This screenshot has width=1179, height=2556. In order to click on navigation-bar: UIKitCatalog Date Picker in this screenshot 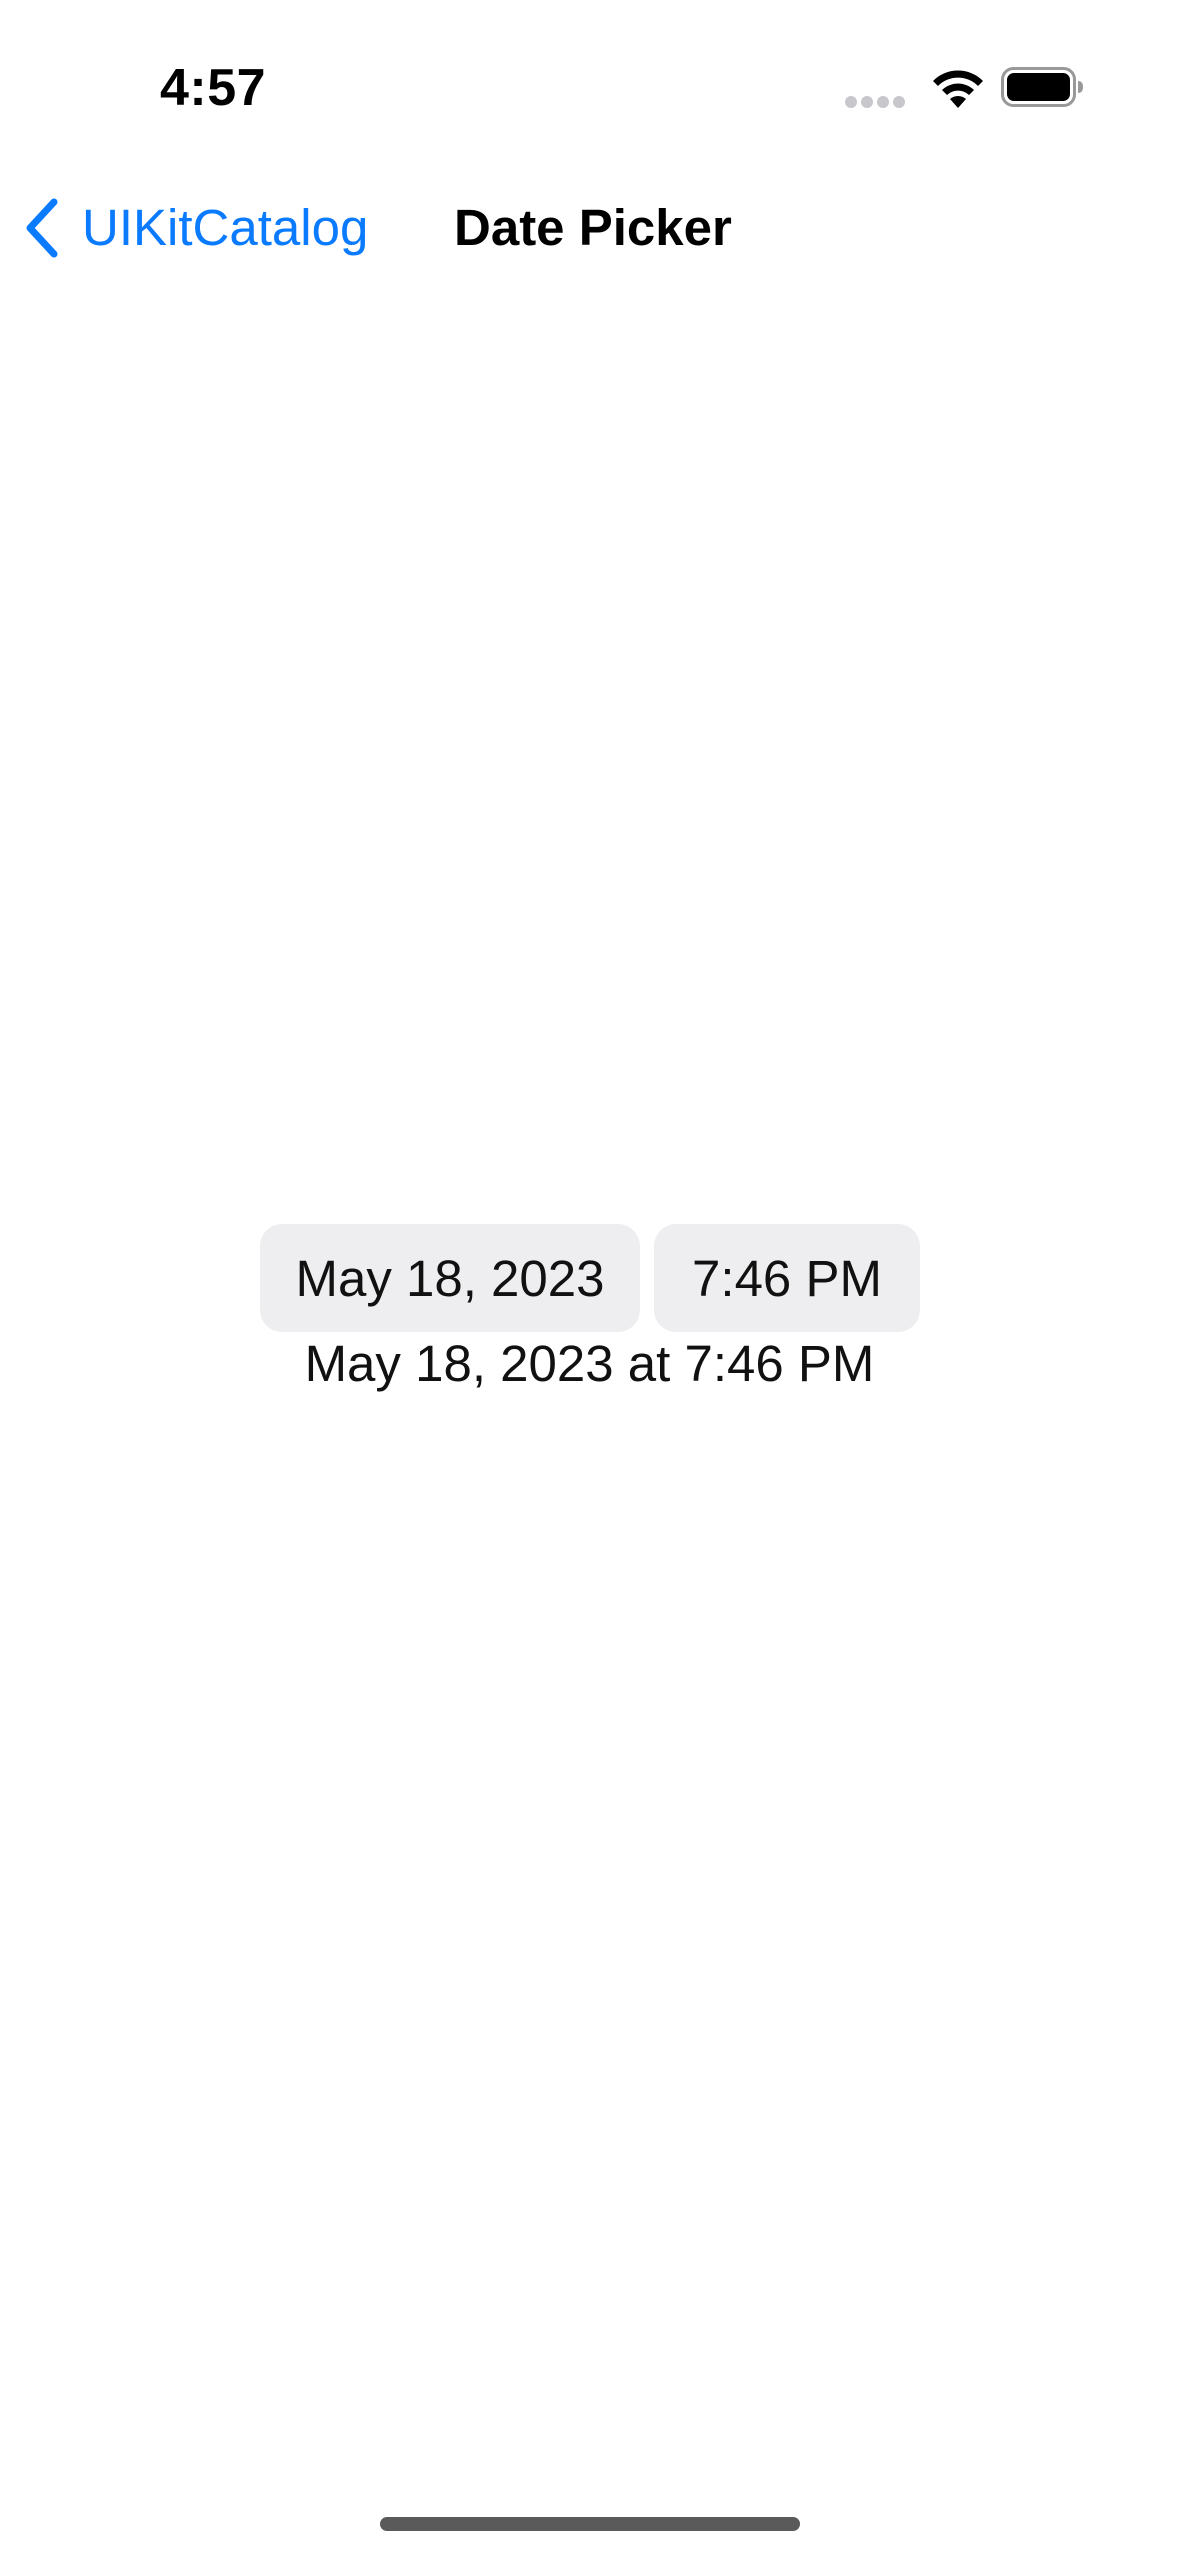, I will do `click(589, 227)`.